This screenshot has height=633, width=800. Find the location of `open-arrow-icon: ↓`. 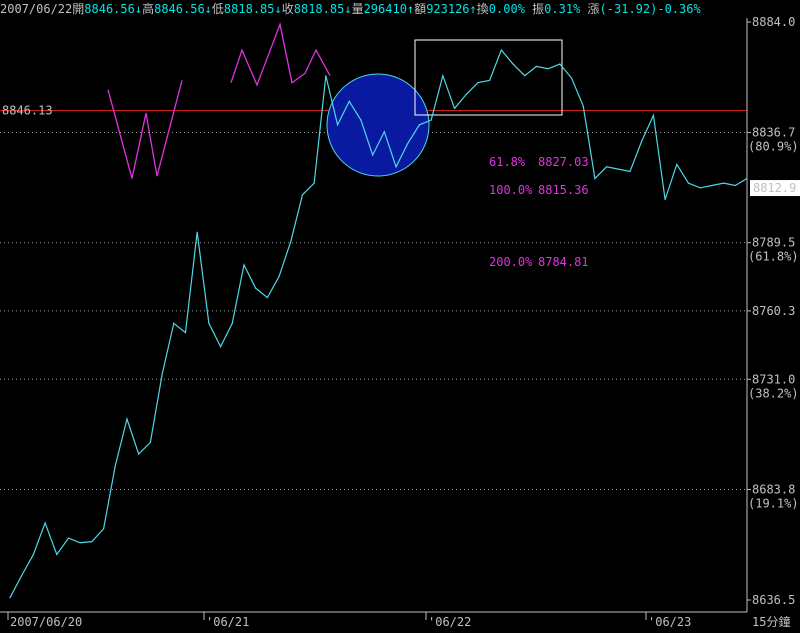

open-arrow-icon: ↓ is located at coordinates (138, 9).